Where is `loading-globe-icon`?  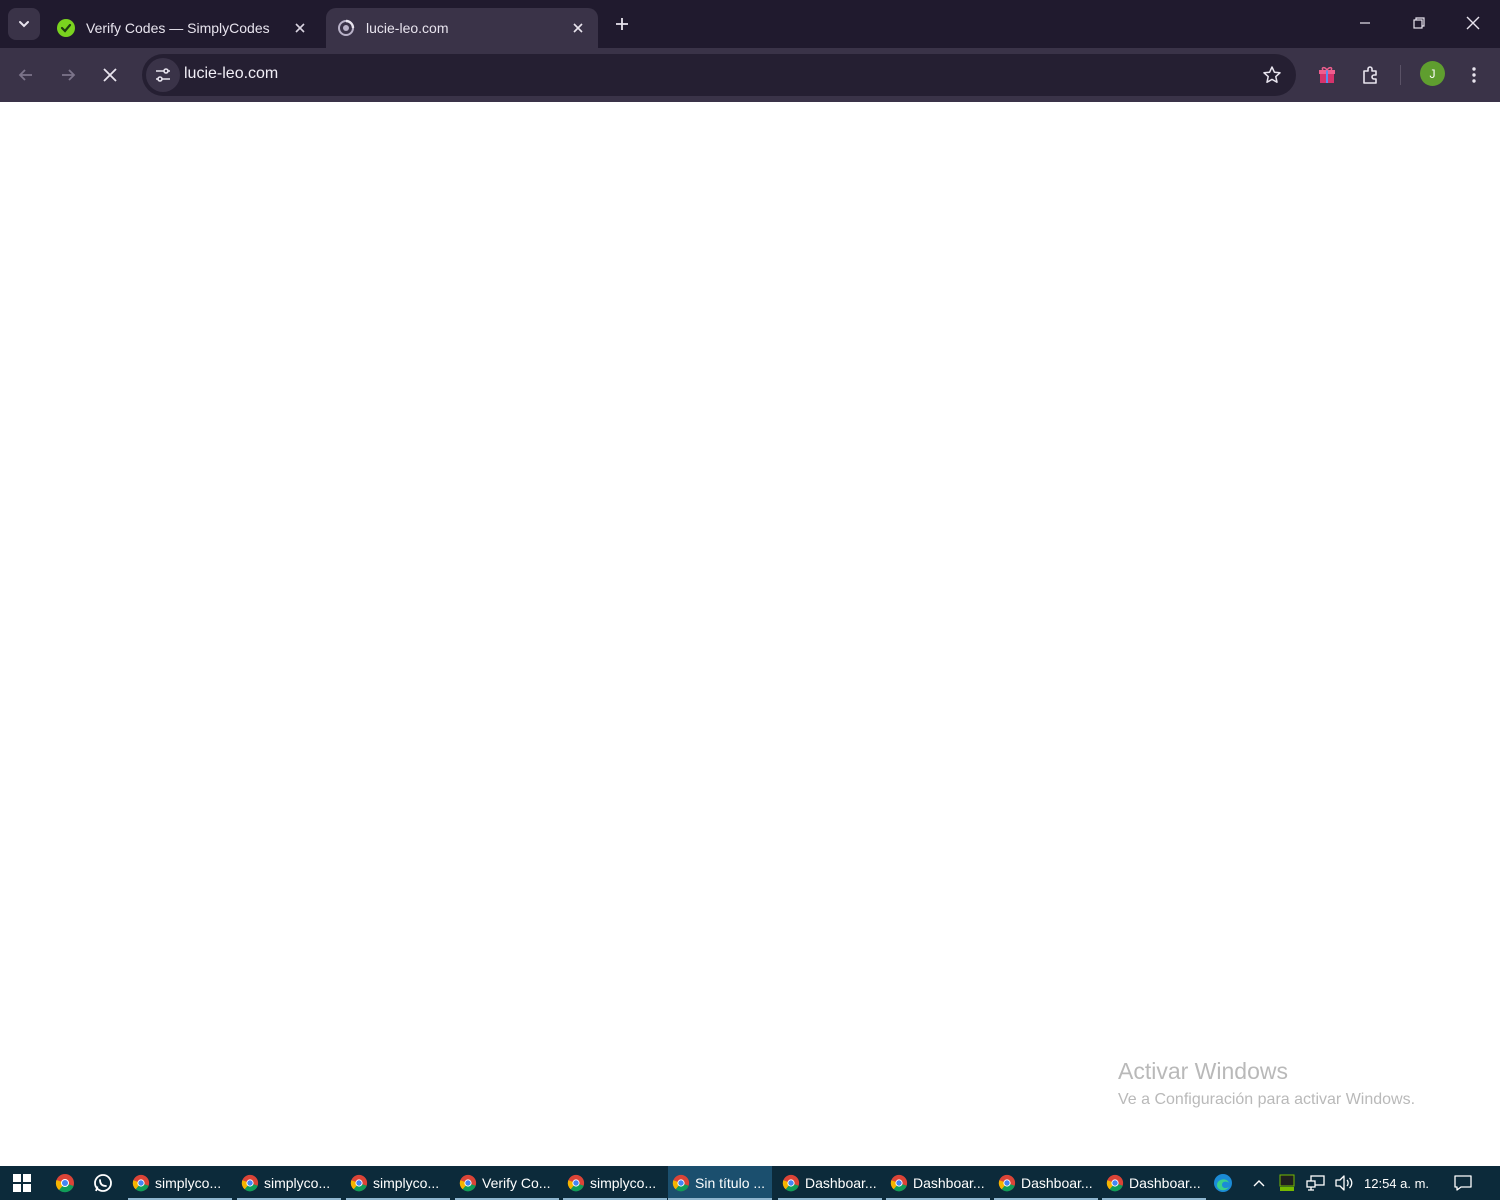 loading-globe-icon is located at coordinates (346, 28).